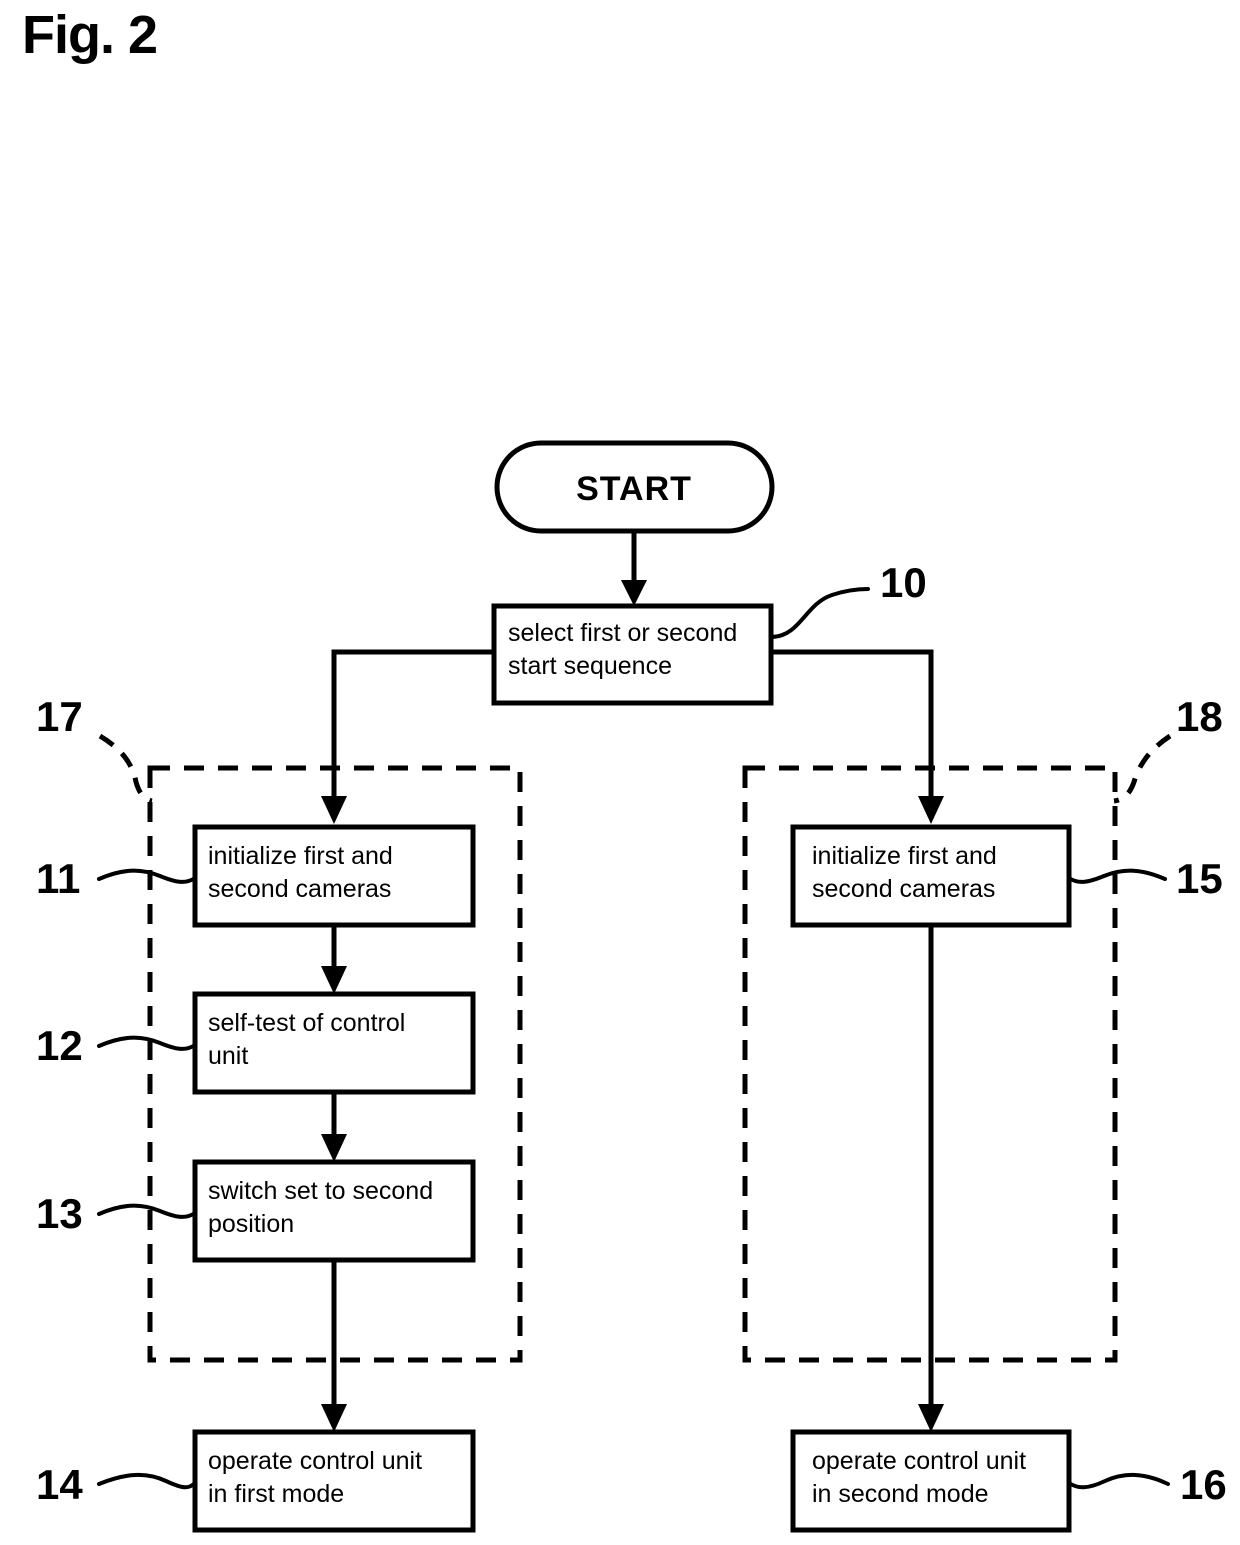 The width and height of the screenshot is (1240, 1545). I want to click on ref-numeral-18: 18, so click(1199, 716).